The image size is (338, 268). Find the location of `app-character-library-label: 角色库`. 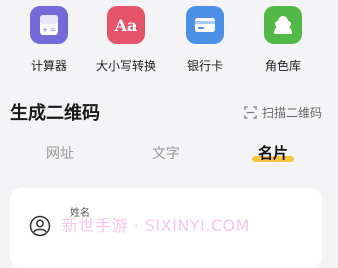

app-character-library-label: 角色库 is located at coordinates (282, 66).